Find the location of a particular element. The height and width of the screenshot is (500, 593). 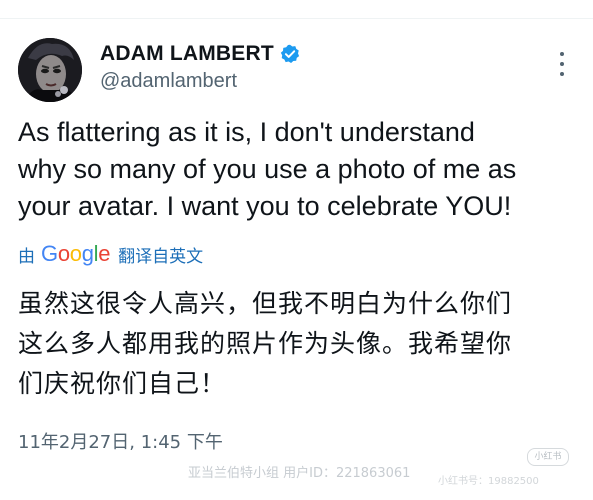

google-logo: Google is located at coordinates (76, 253).